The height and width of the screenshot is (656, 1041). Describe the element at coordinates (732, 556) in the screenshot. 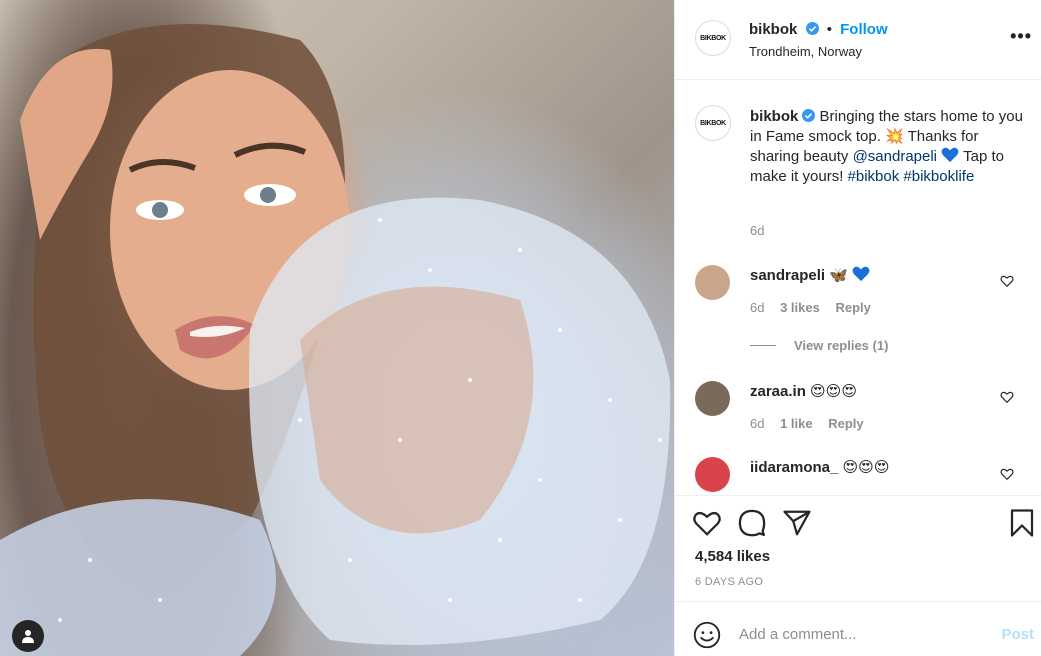

I see `likes-count: 4,584 likes` at that location.